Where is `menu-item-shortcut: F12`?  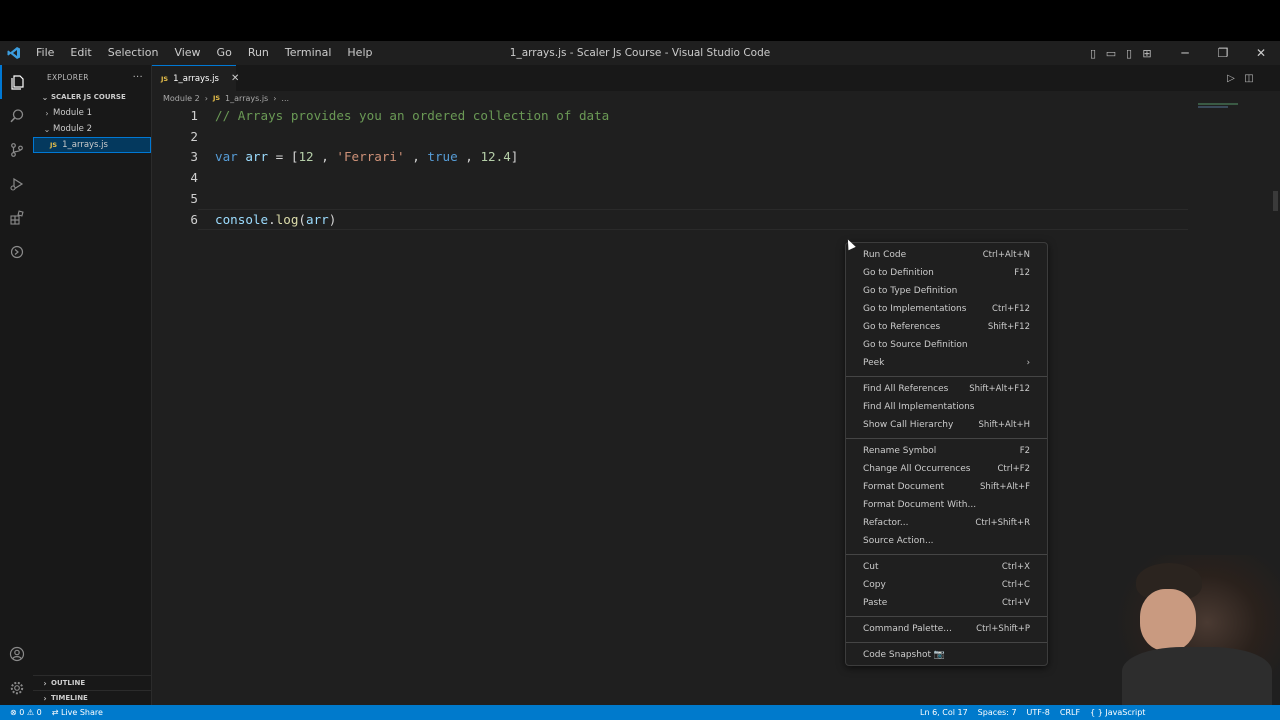 menu-item-shortcut: F12 is located at coordinates (1022, 273).